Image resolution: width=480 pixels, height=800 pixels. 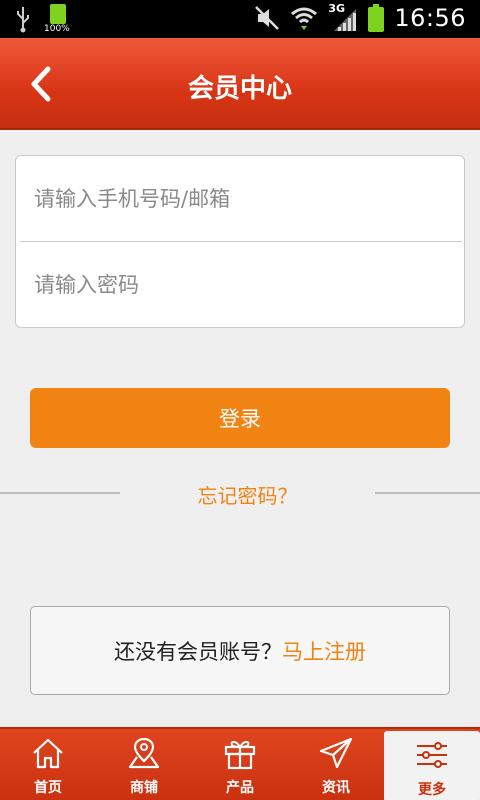 What do you see at coordinates (247, 494) in the screenshot?
I see `forgot-password-link: 忘记密码？` at bounding box center [247, 494].